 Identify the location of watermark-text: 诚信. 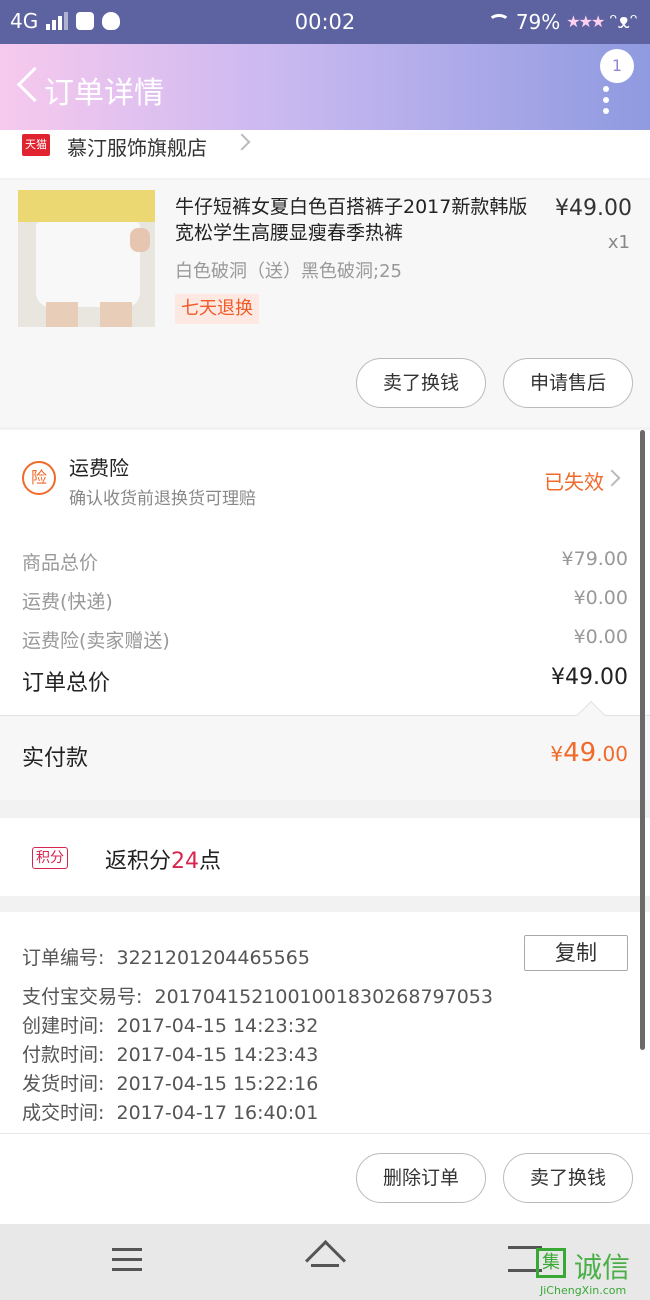
(602, 1267).